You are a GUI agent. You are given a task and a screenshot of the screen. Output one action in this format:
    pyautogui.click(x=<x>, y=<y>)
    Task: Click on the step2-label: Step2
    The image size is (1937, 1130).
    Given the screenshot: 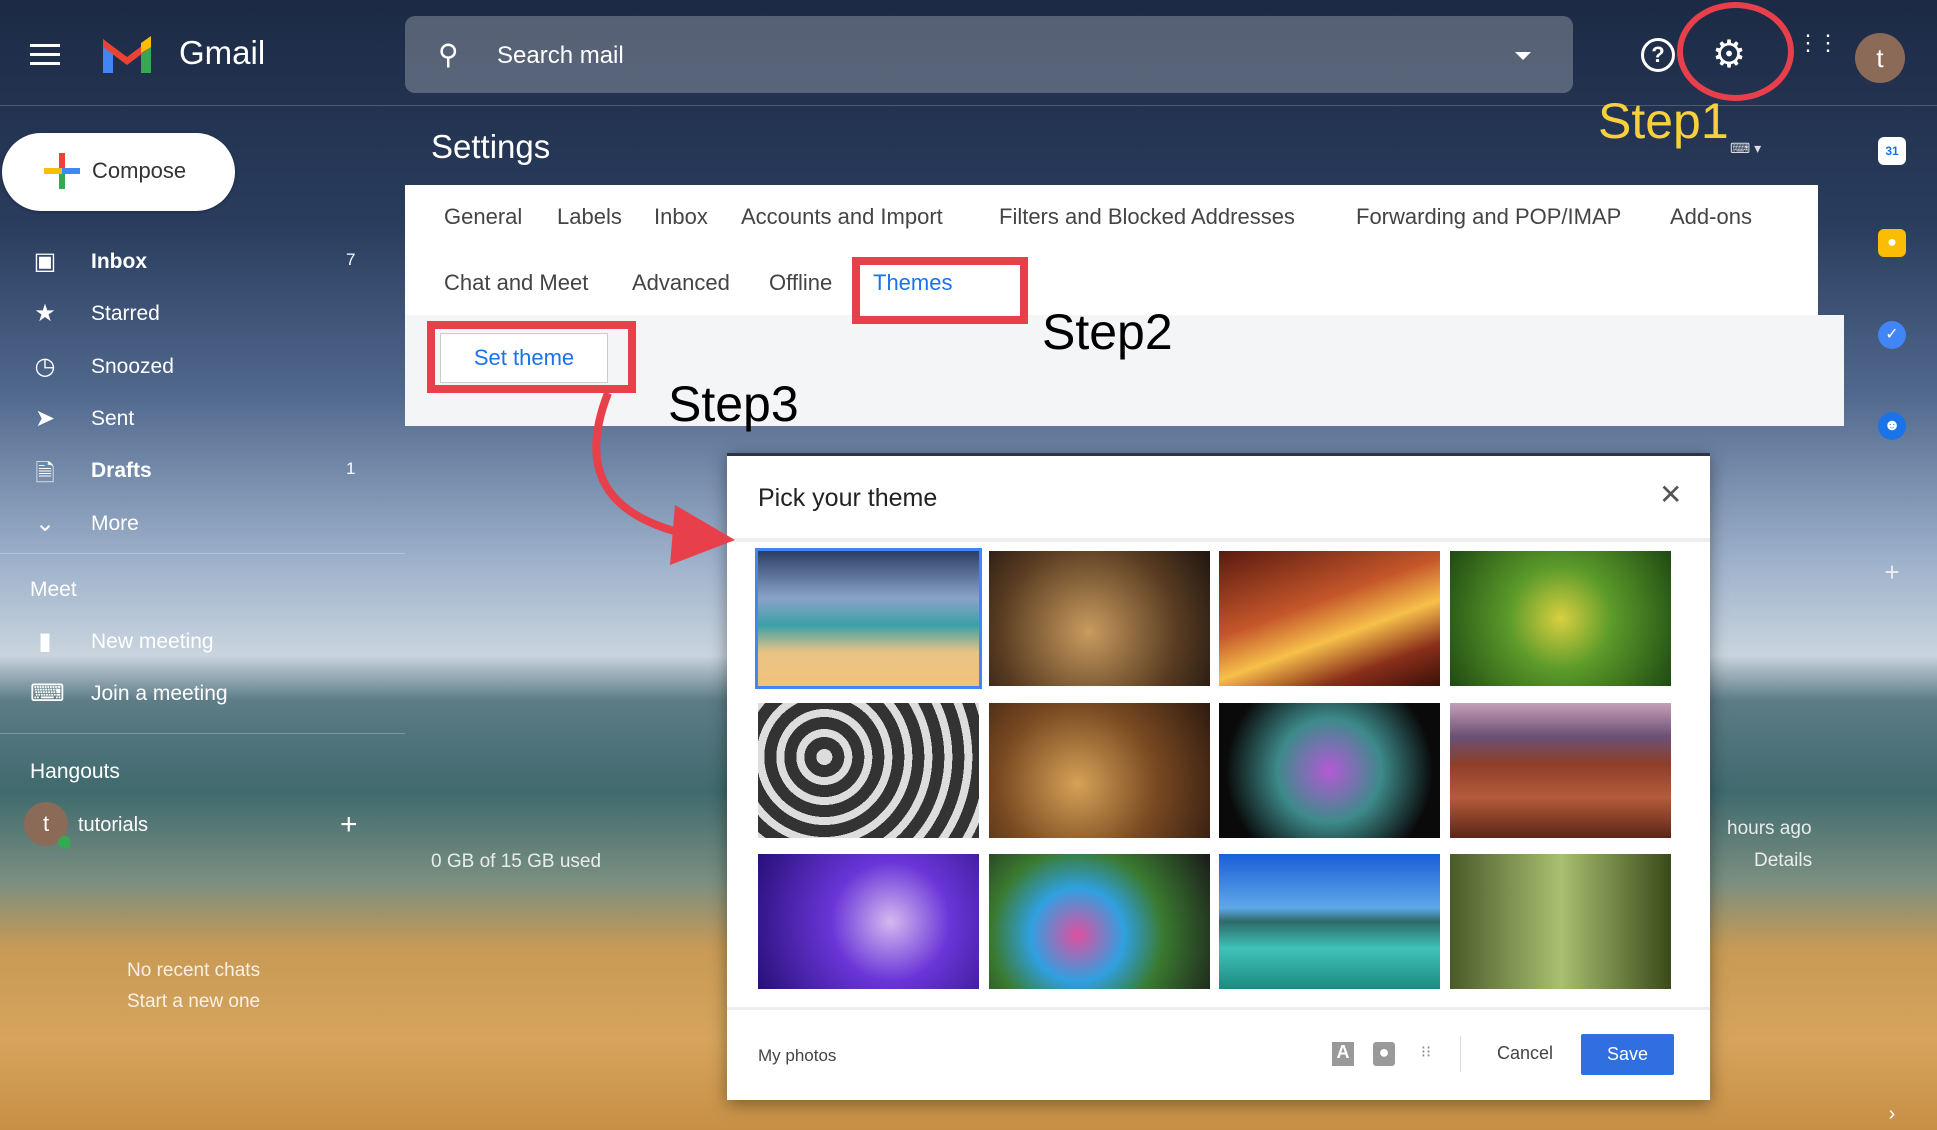 What is the action you would take?
    pyautogui.click(x=1107, y=332)
    